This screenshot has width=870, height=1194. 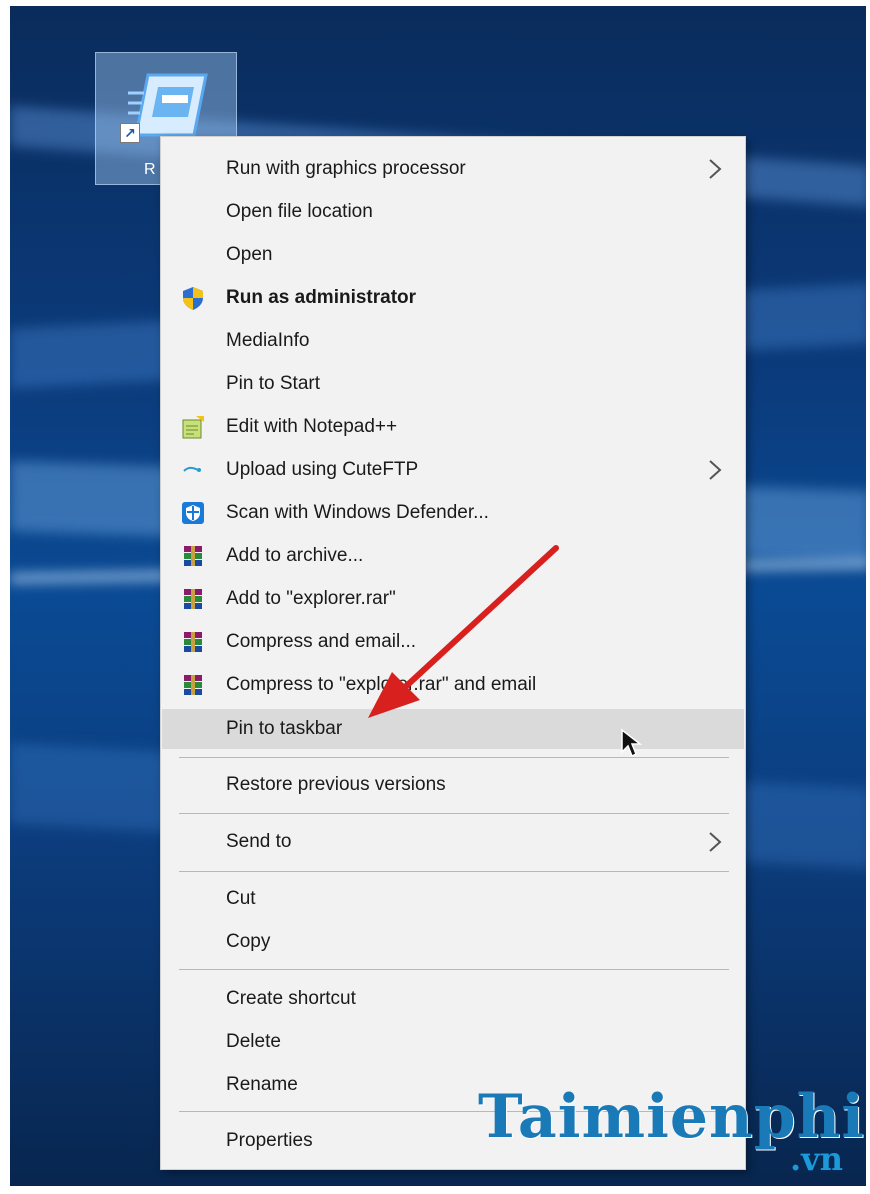 What do you see at coordinates (453, 899) in the screenshot?
I see `menu-item-cut: Cut` at bounding box center [453, 899].